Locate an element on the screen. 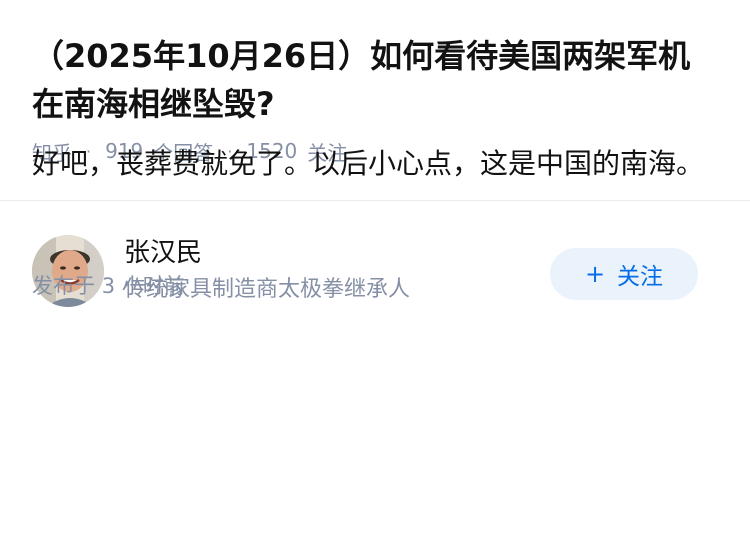  published-time: 3 小时前 is located at coordinates (143, 286).